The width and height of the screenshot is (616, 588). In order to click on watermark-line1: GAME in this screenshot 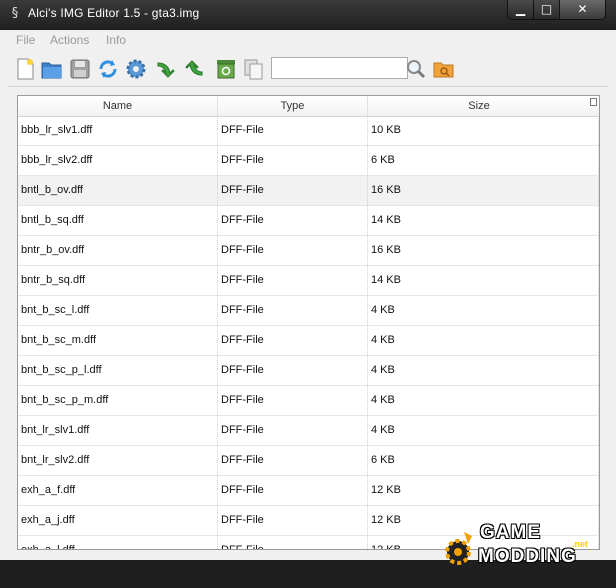, I will do `click(510, 532)`.